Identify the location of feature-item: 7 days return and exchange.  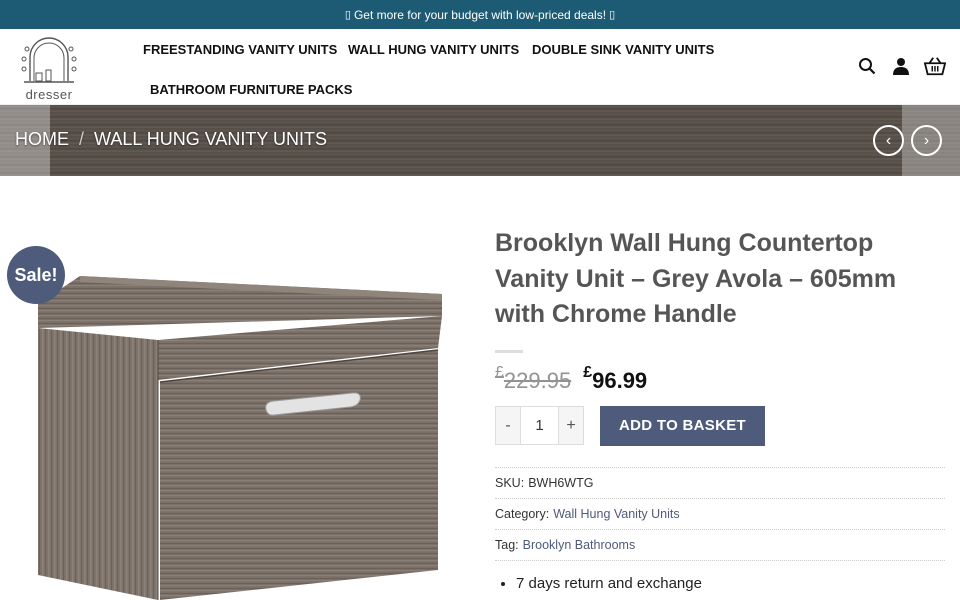
(730, 583).